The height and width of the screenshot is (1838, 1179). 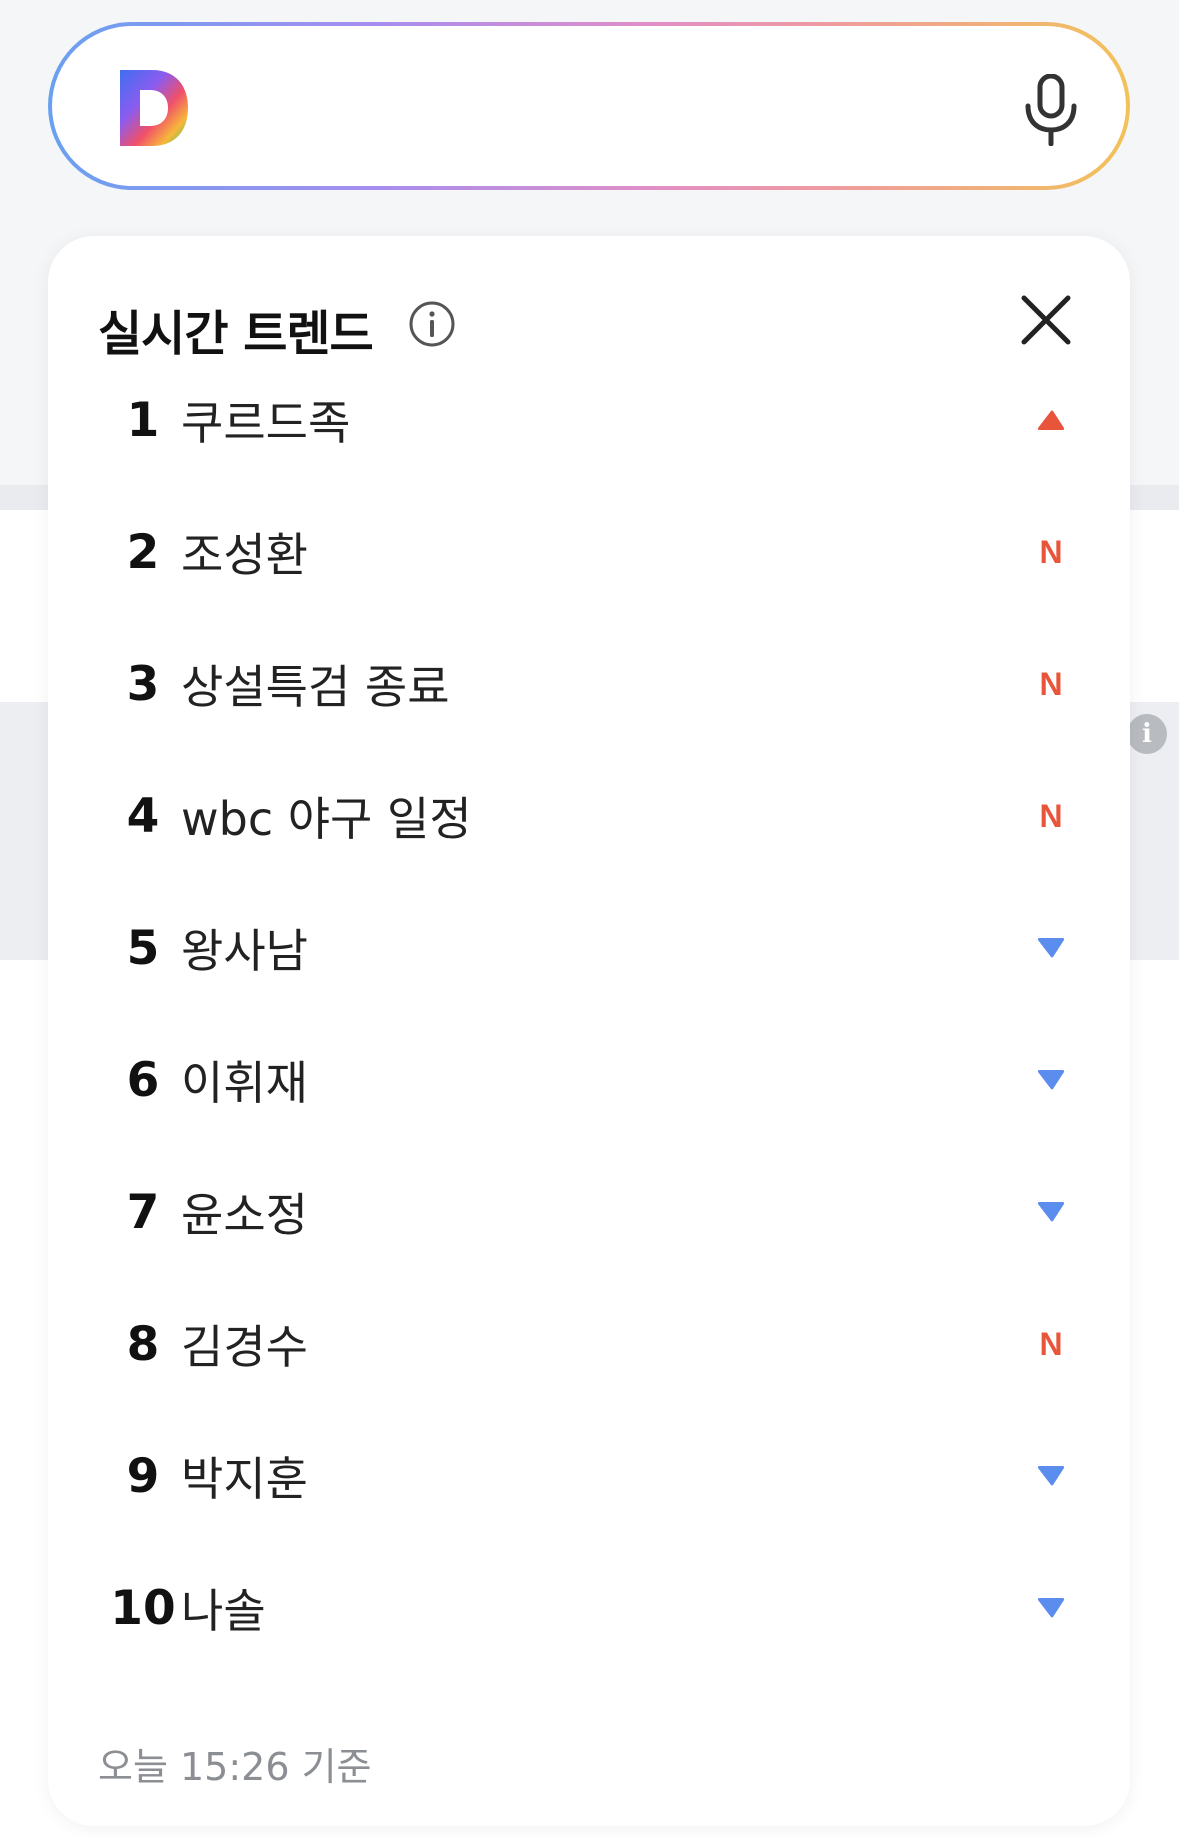 I want to click on search-bar-inner, so click(x=589, y=106).